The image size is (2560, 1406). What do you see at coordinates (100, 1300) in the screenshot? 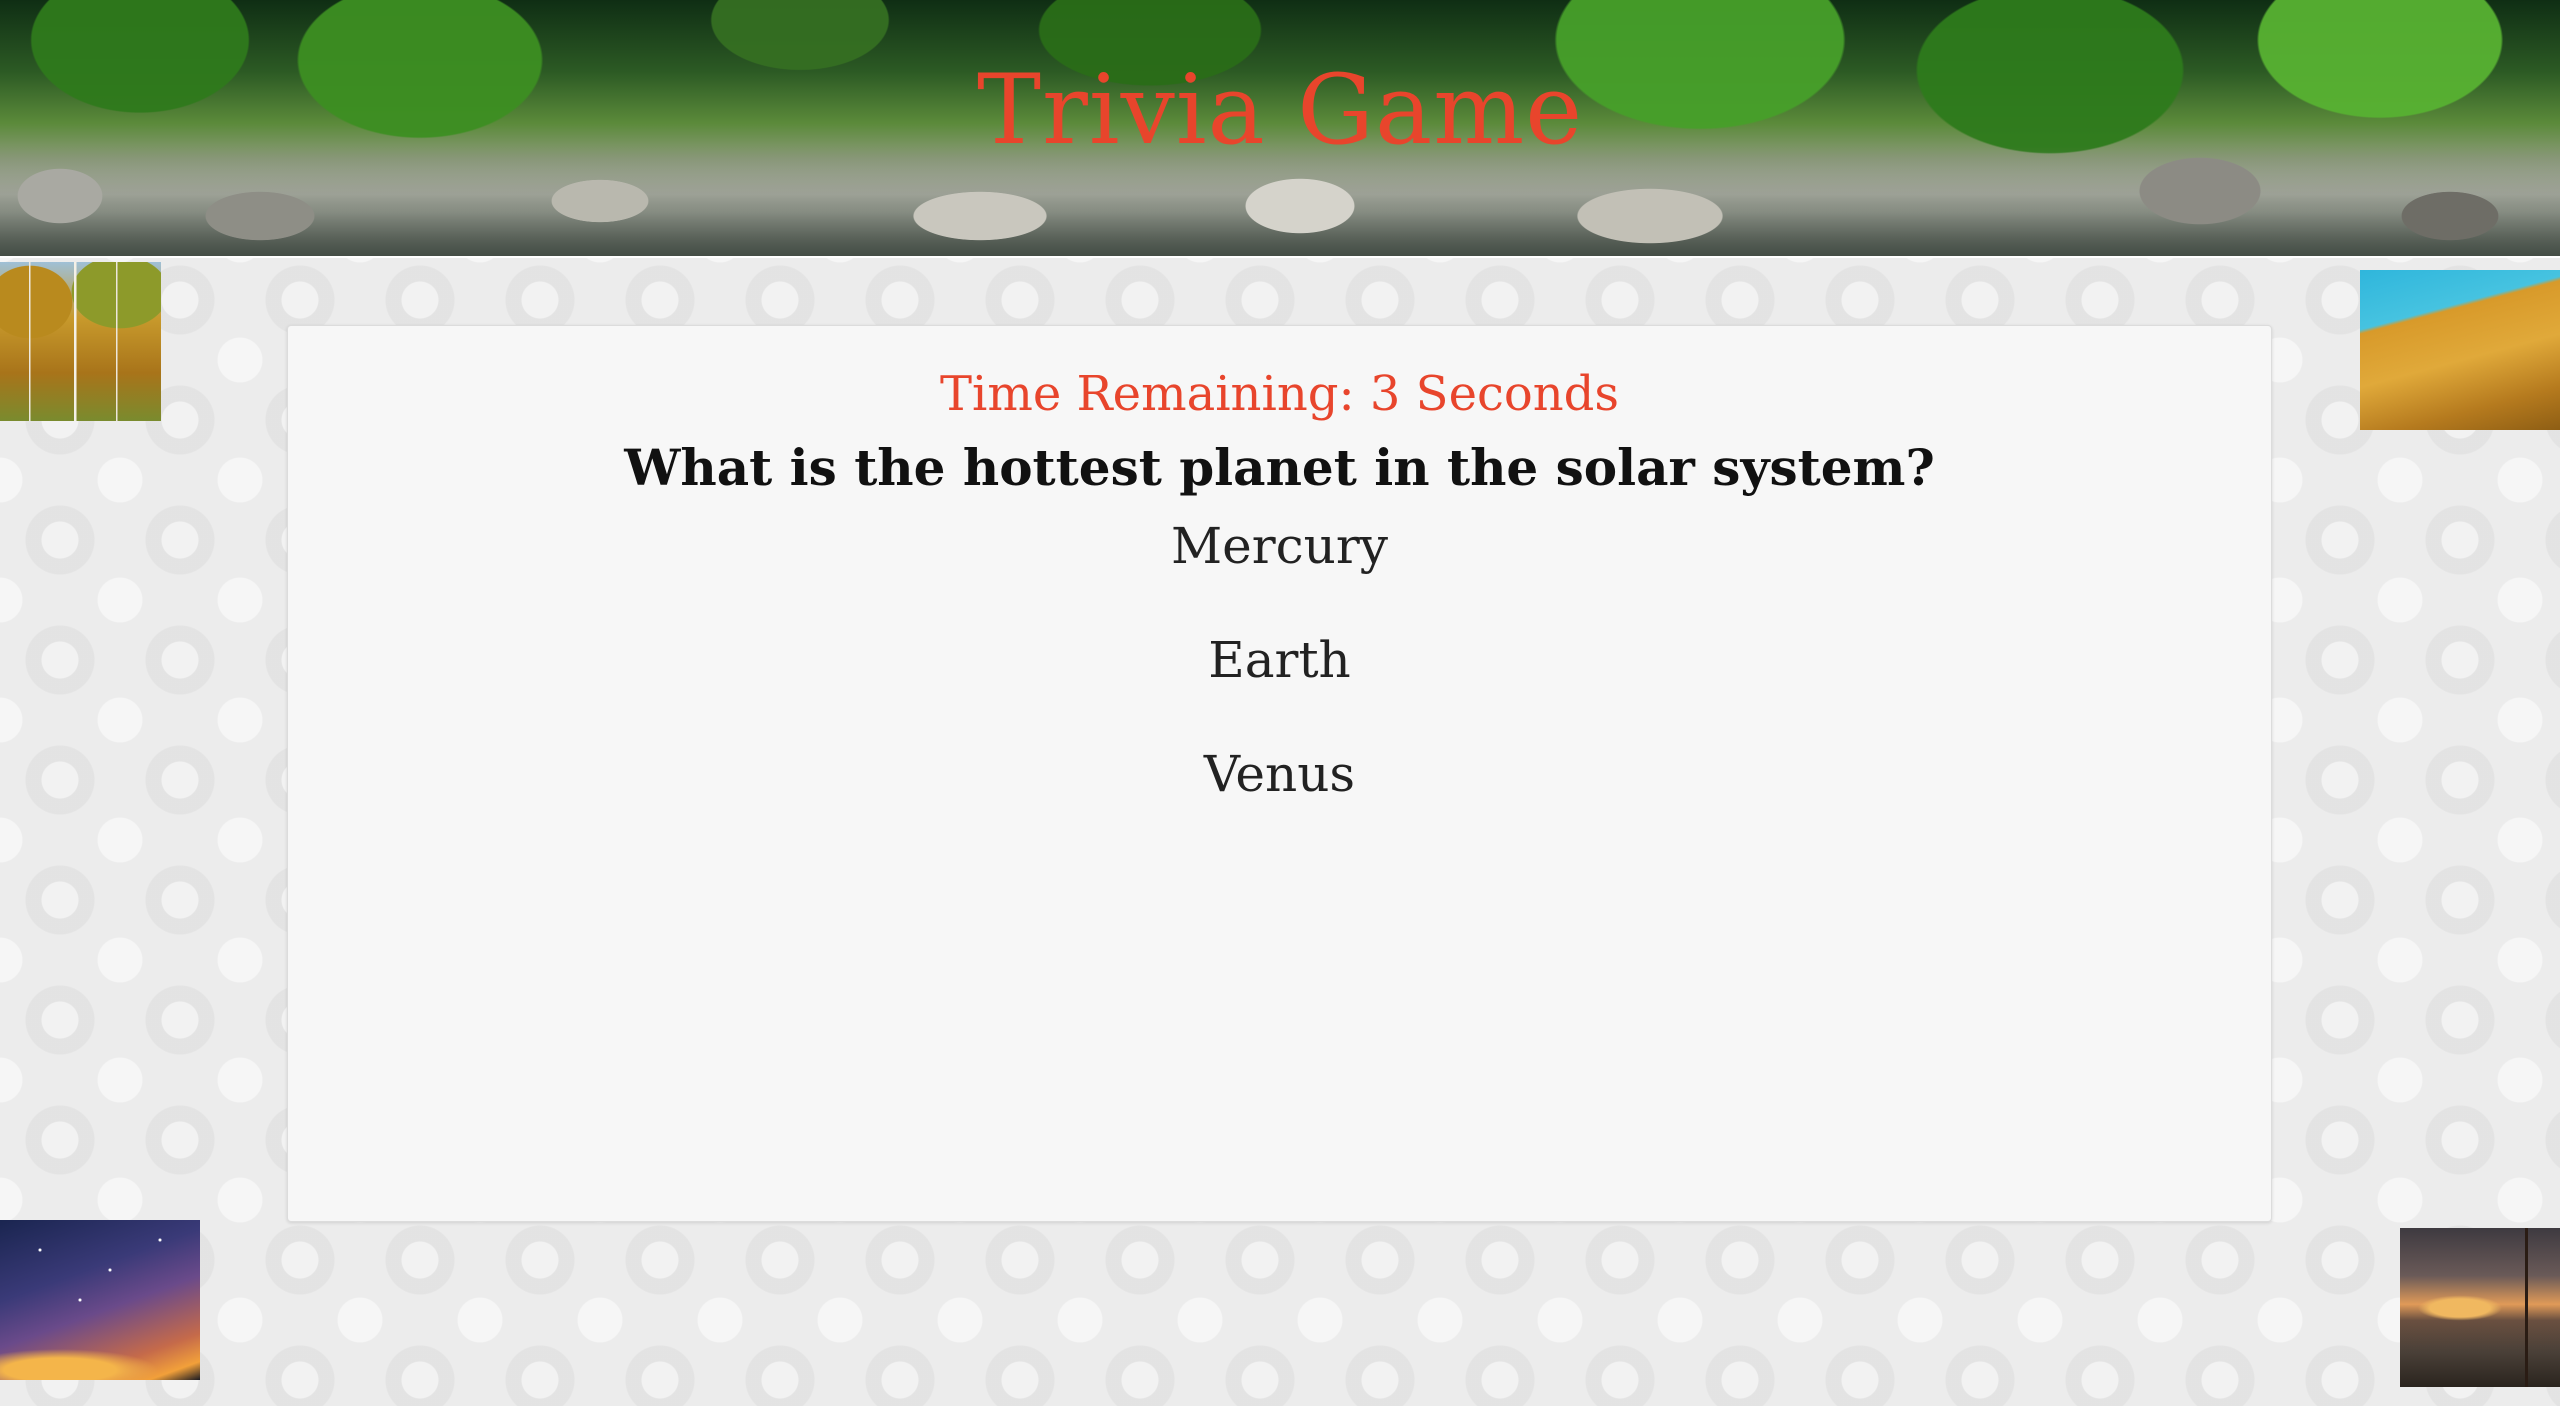
I see `milky-way-photo` at bounding box center [100, 1300].